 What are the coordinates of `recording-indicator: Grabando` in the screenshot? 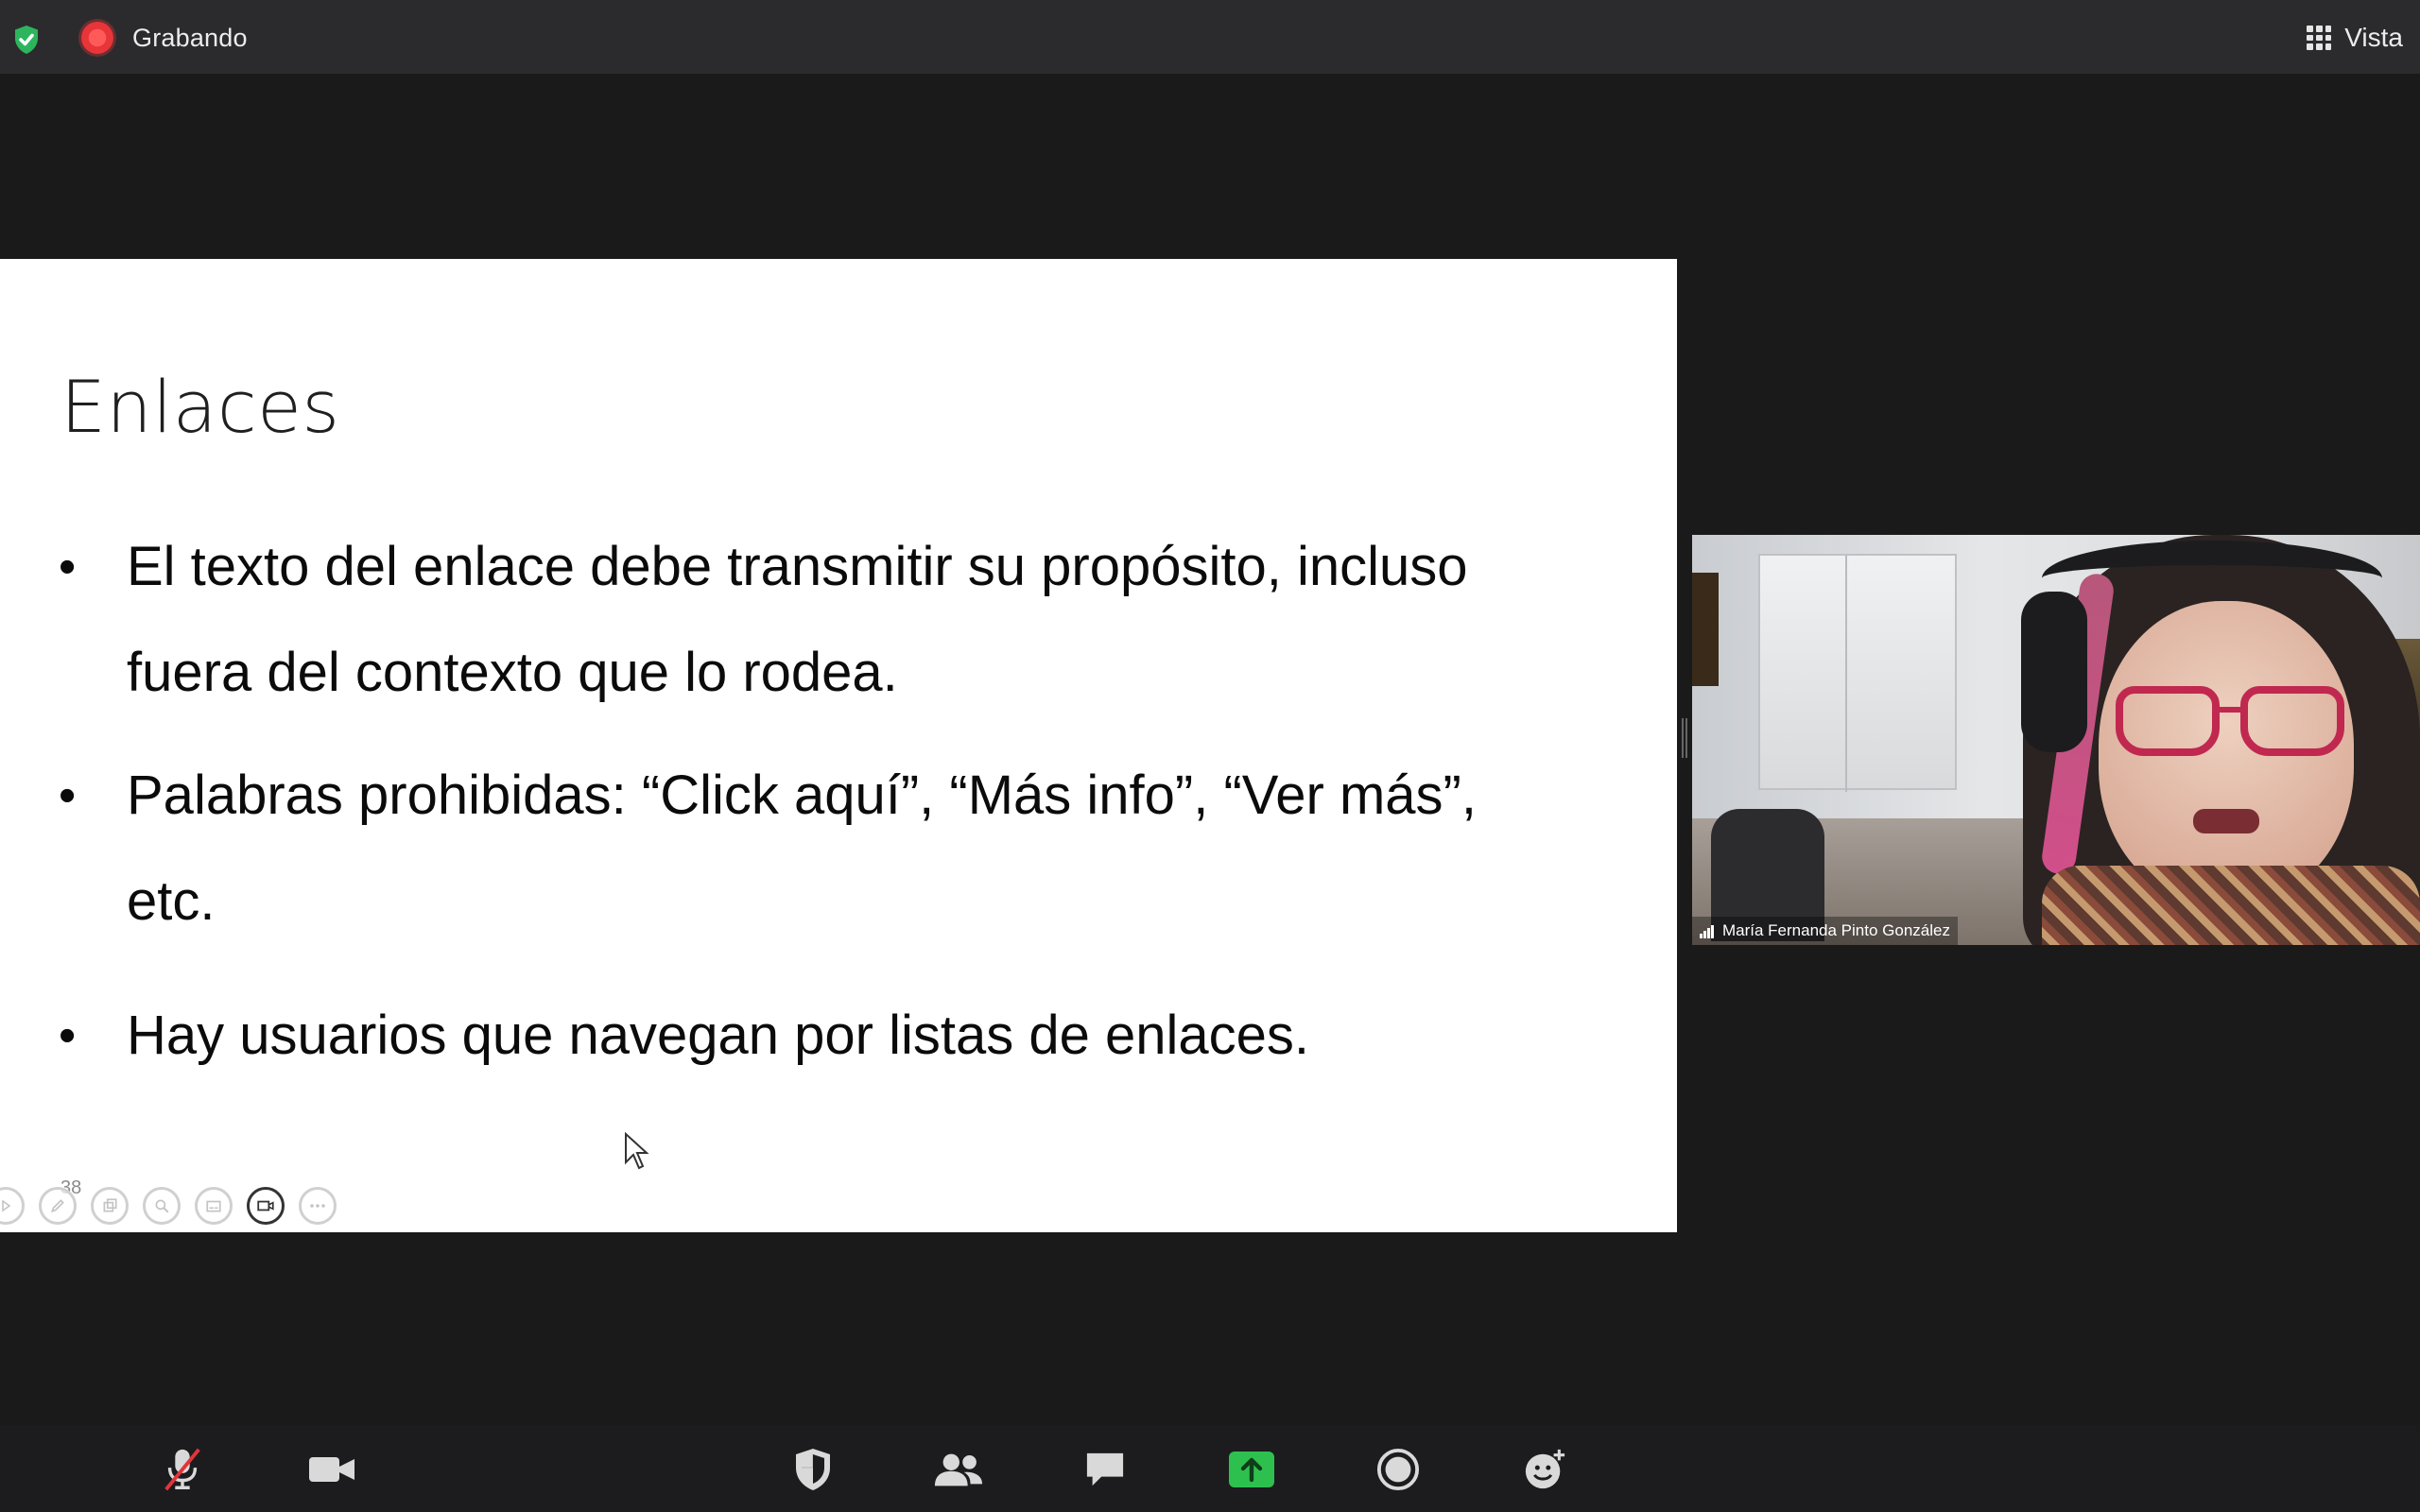 It's located at (164, 38).